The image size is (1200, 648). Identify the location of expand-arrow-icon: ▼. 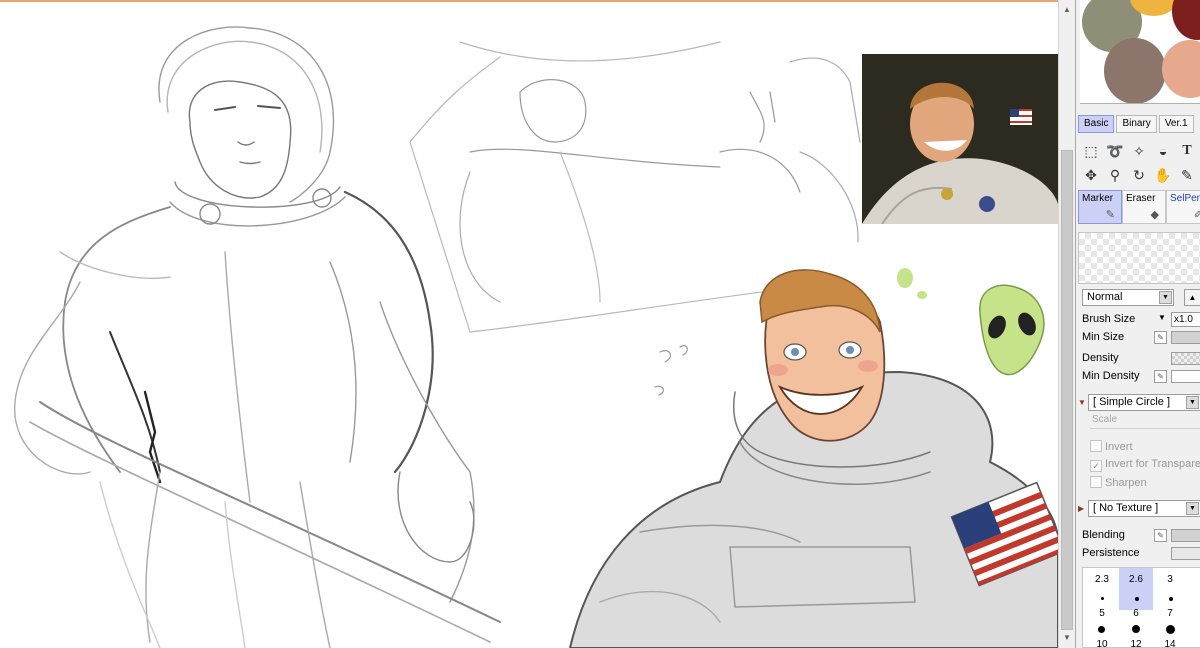
(1082, 402).